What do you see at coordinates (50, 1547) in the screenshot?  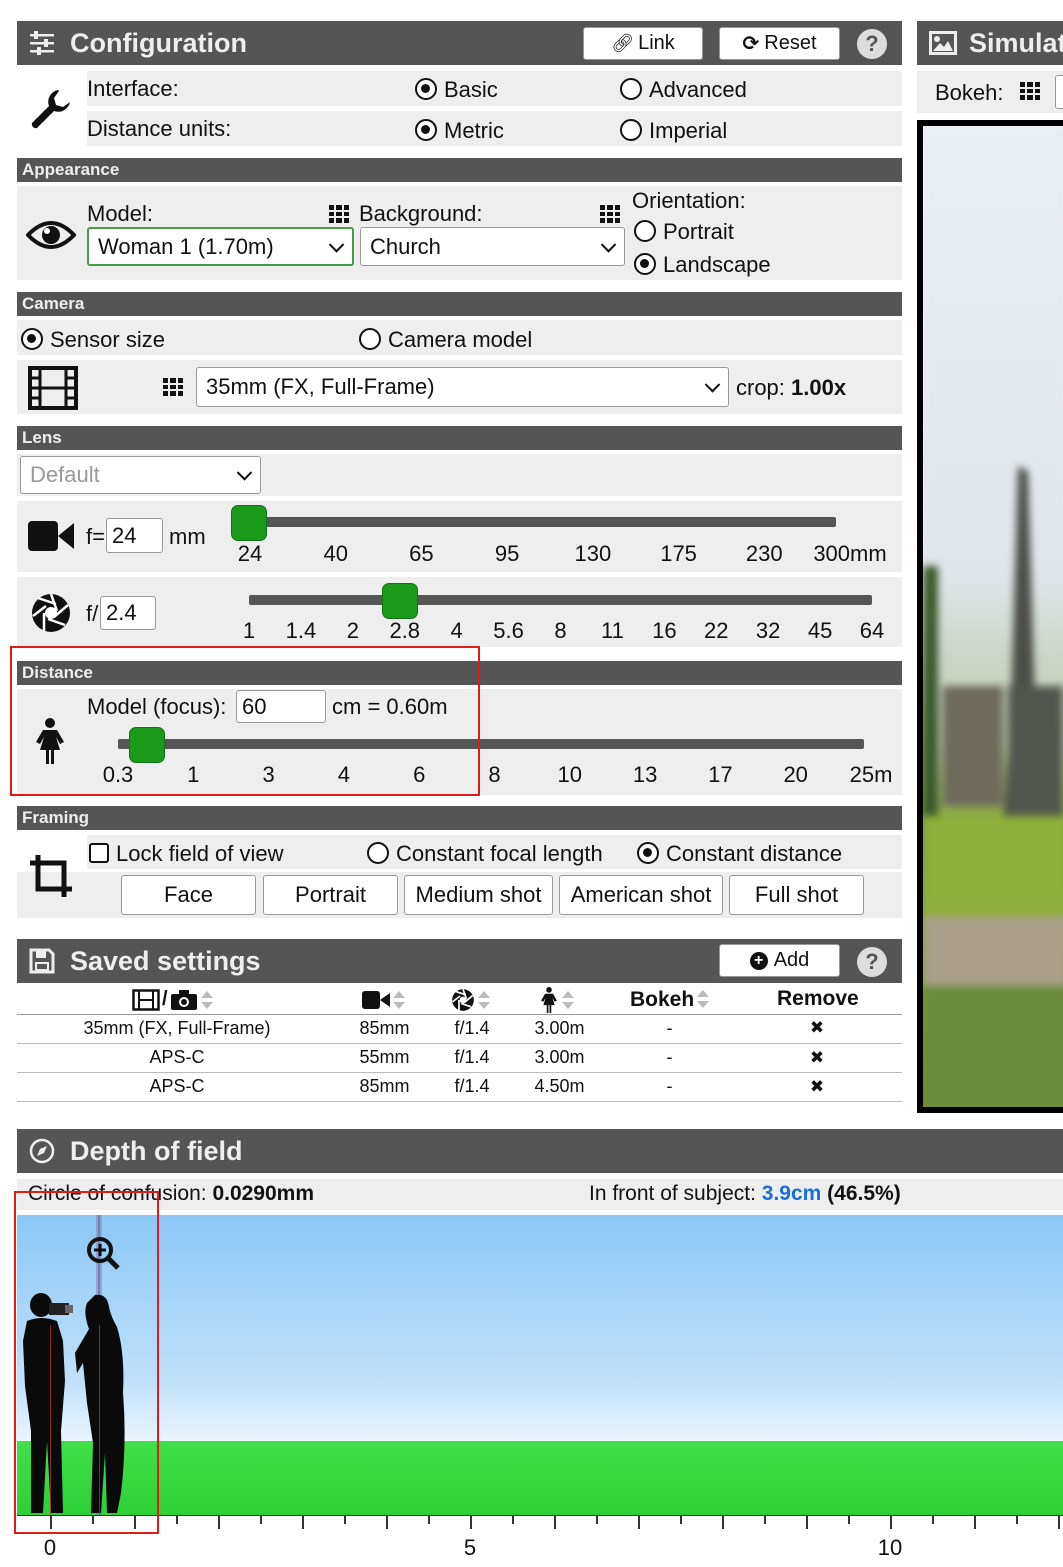 I see `ruler-label: 0` at bounding box center [50, 1547].